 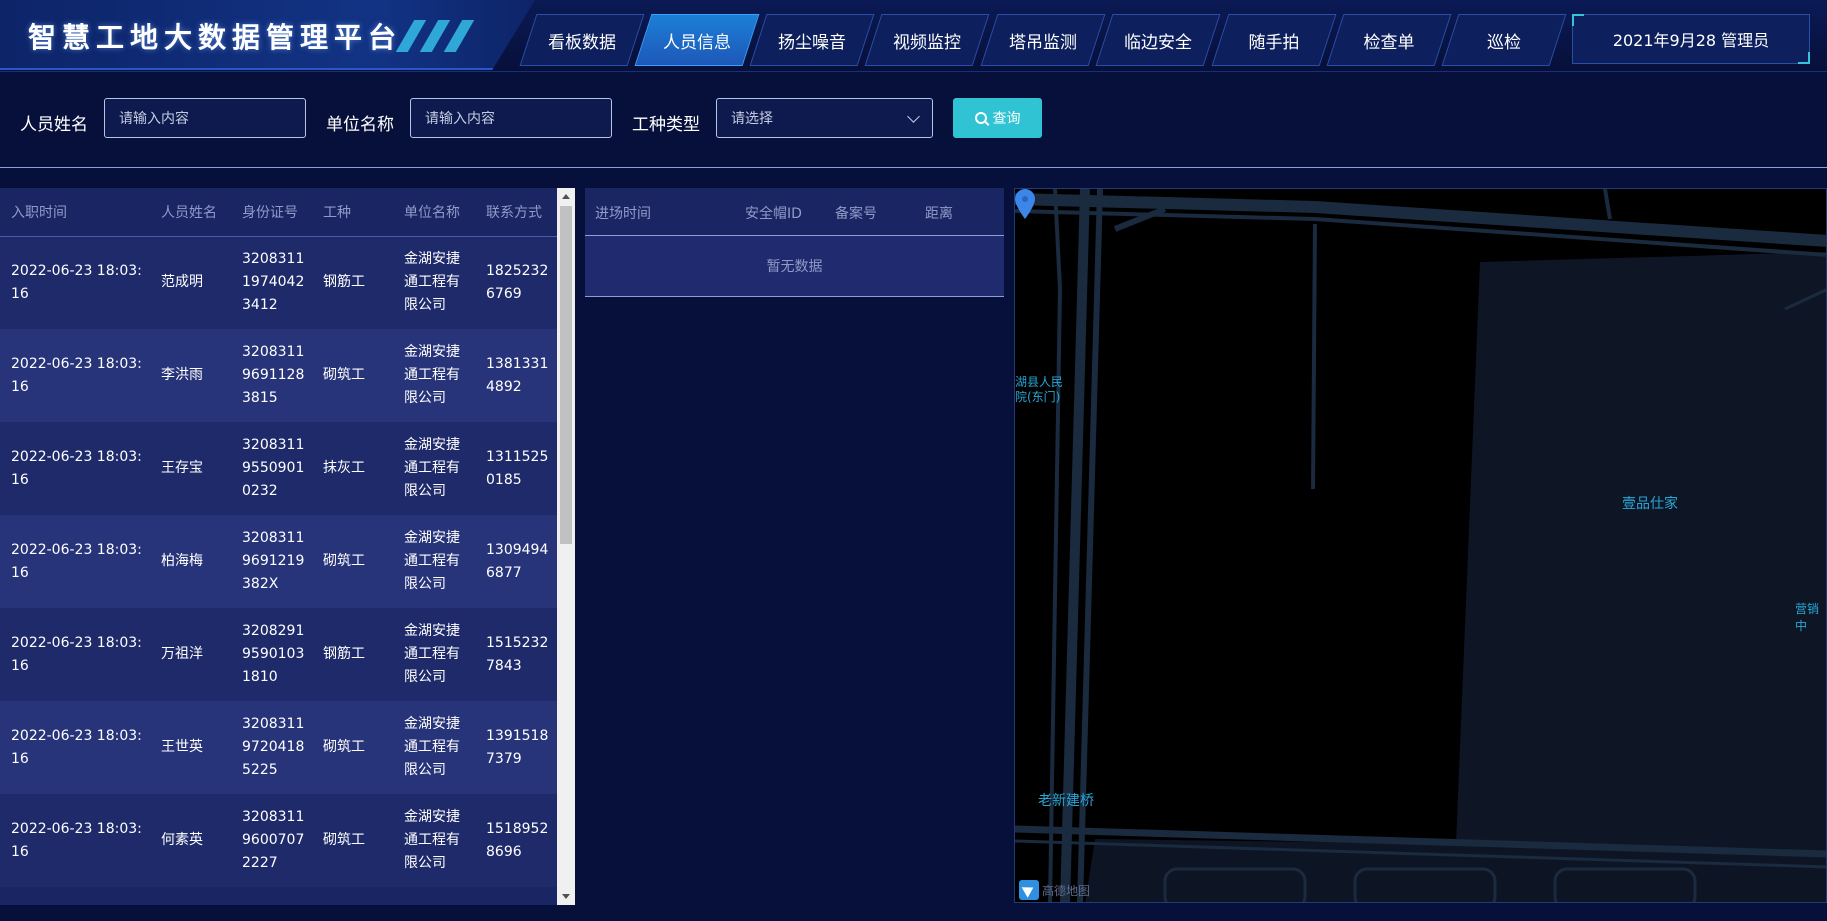 I want to click on nav-tab-checklist: 检查单, so click(x=1389, y=40).